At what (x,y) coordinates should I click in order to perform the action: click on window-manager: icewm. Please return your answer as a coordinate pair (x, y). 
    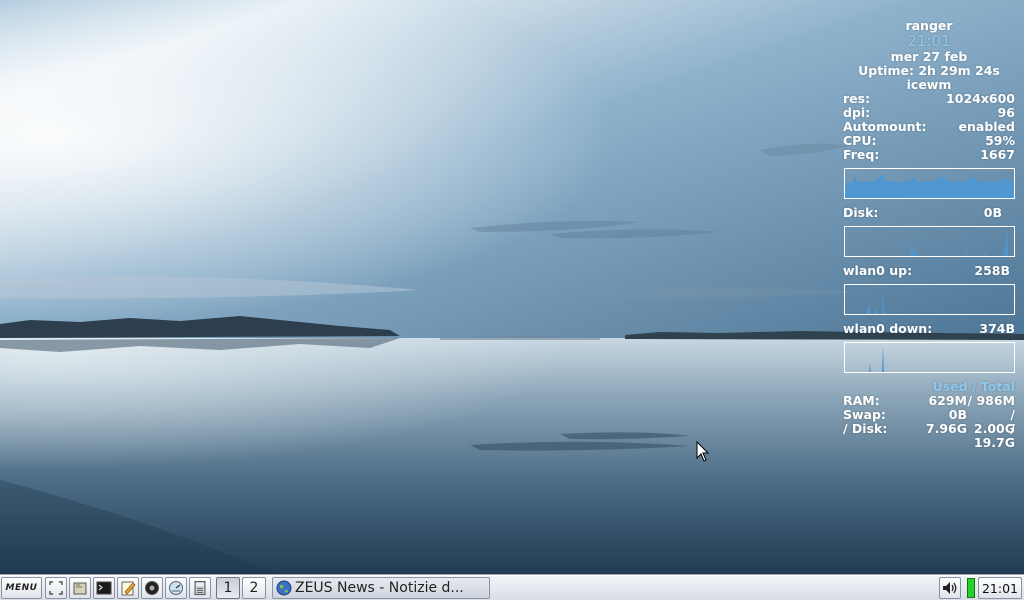
    Looking at the image, I should click on (929, 84).